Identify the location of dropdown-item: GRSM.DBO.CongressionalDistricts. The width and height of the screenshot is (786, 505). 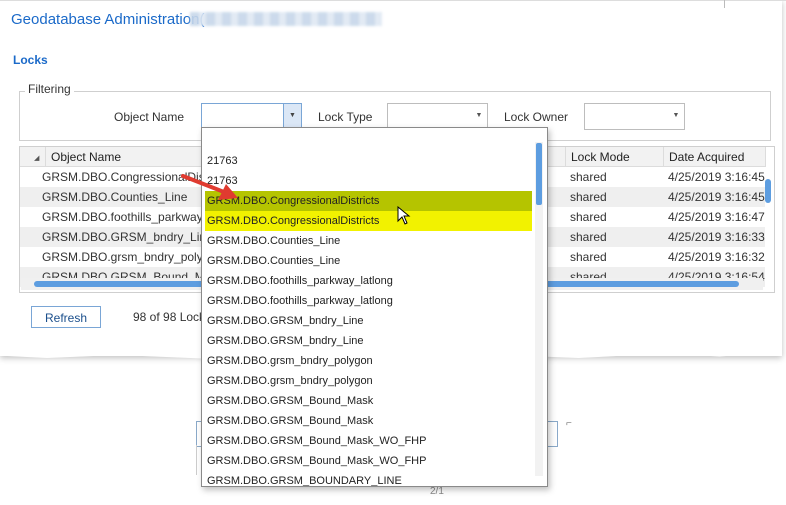
(293, 221).